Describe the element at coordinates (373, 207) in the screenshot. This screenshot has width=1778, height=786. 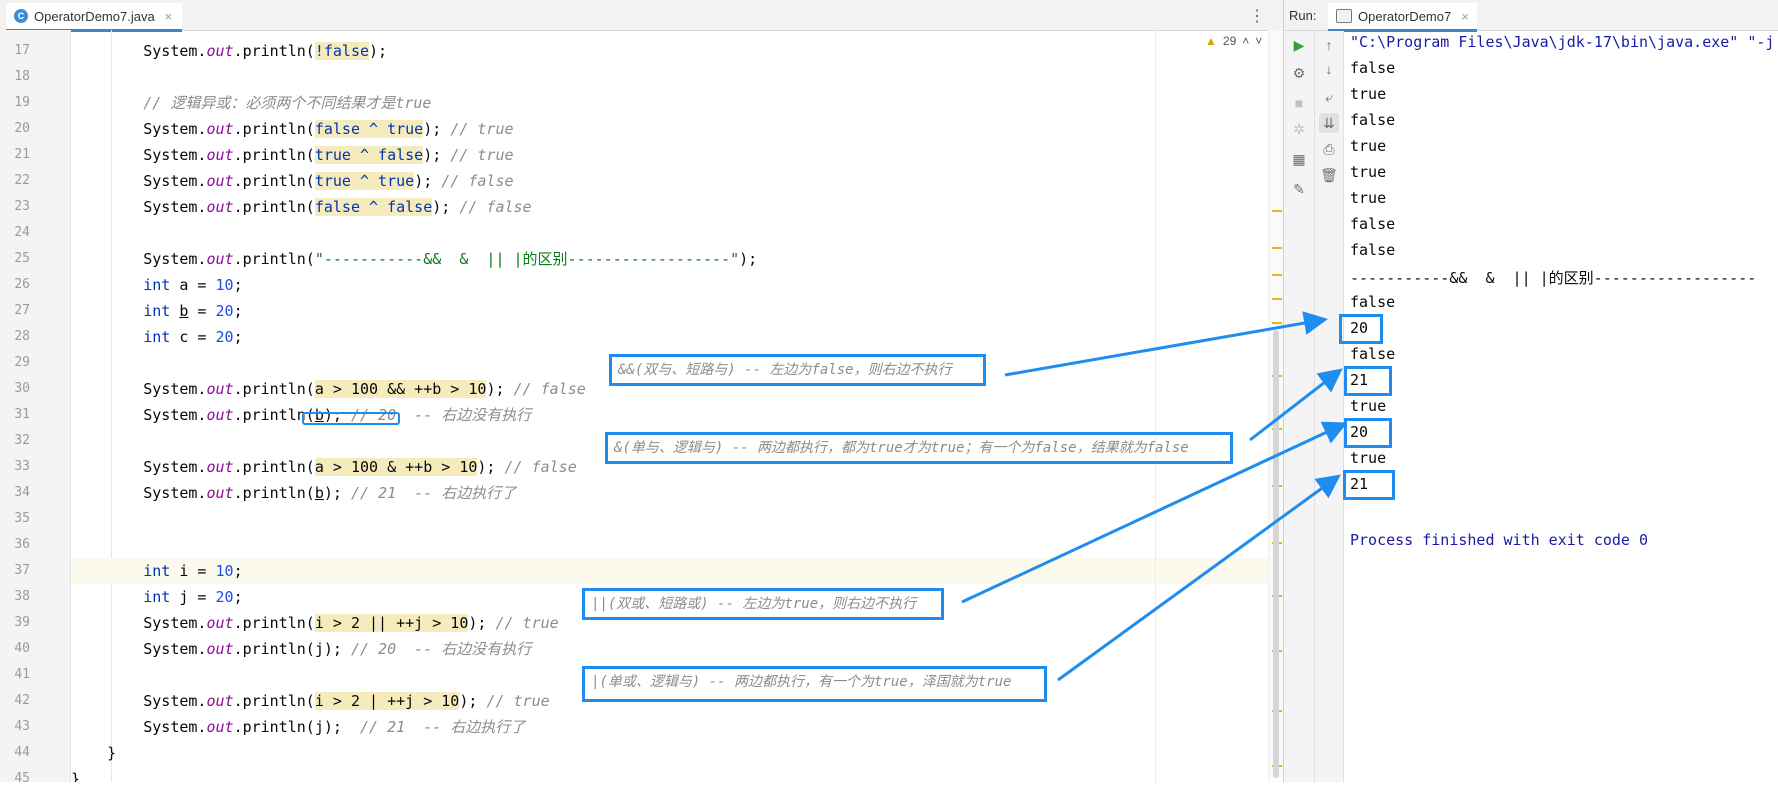
I see `code-token: false ^ false` at that location.